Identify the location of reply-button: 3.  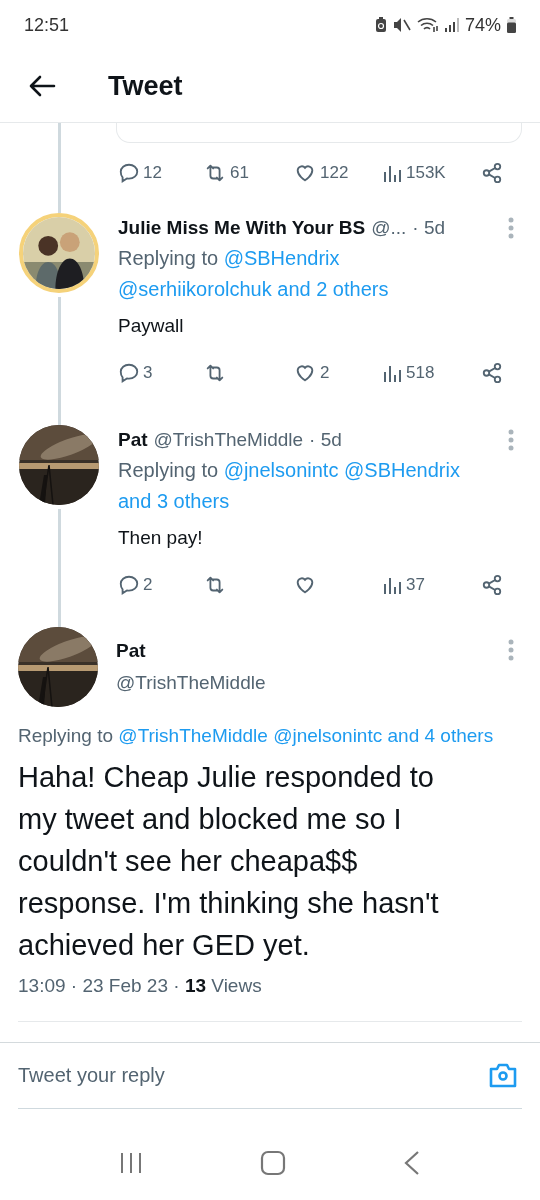
(135, 373).